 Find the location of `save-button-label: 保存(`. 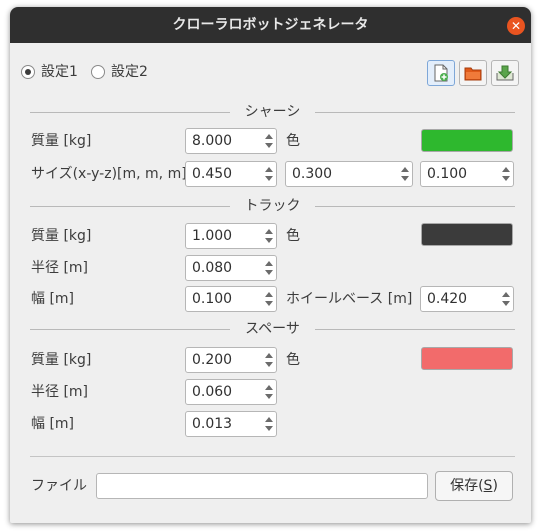

save-button-label: 保存( is located at coordinates (467, 486).